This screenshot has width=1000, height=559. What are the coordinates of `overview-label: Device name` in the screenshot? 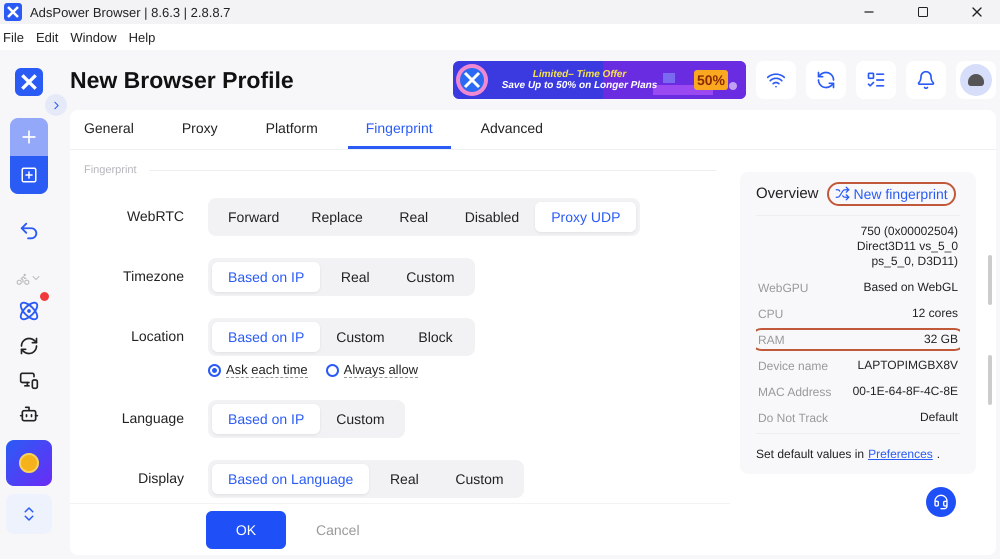 It's located at (793, 365).